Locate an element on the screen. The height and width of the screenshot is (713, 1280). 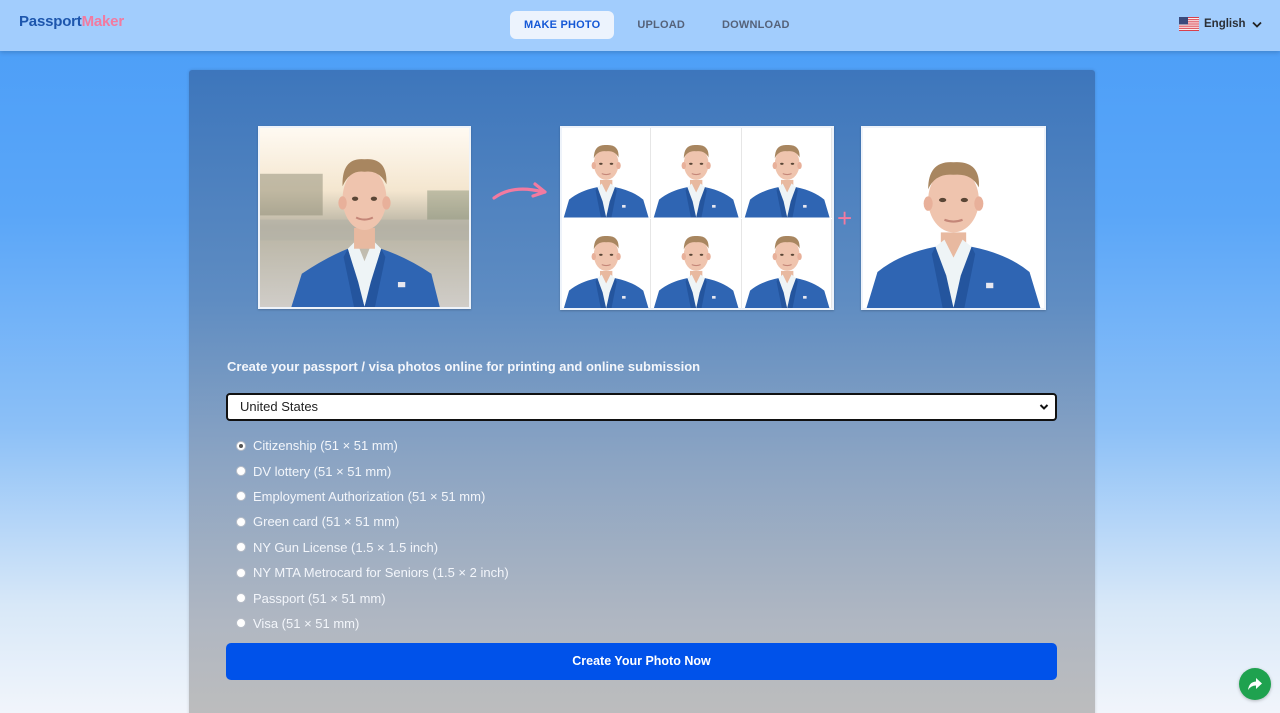
doc-option-label: Citizenship (51 × 51 mm) is located at coordinates (325, 446).